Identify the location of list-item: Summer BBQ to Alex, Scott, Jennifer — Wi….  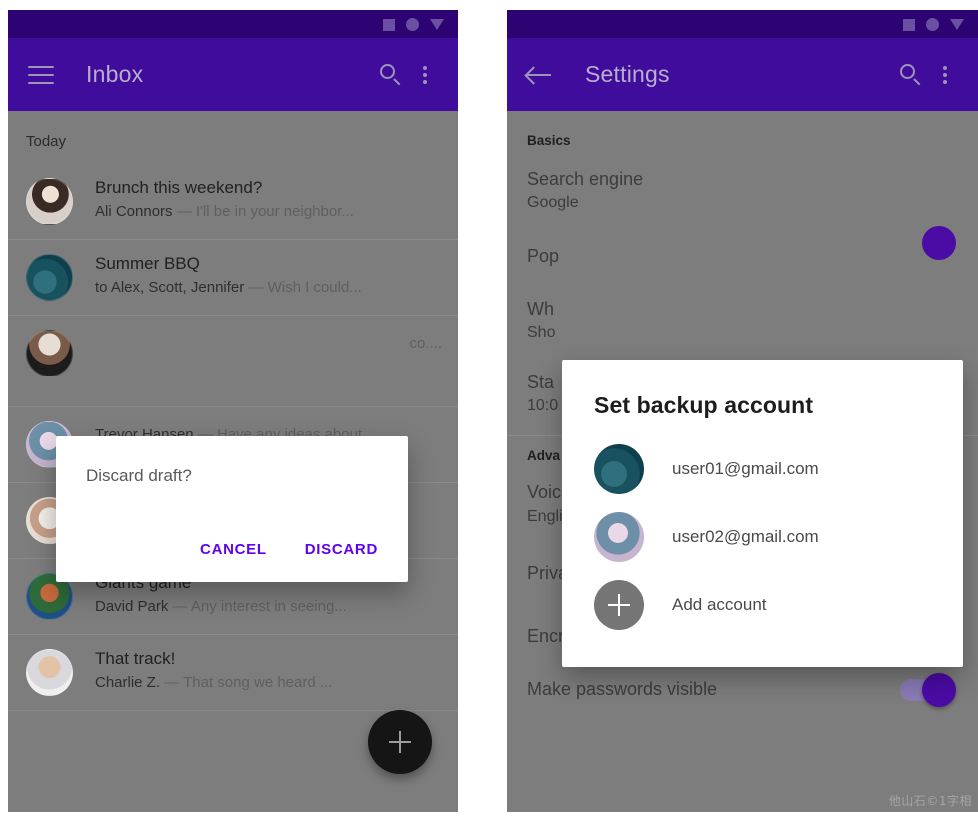
(233, 278).